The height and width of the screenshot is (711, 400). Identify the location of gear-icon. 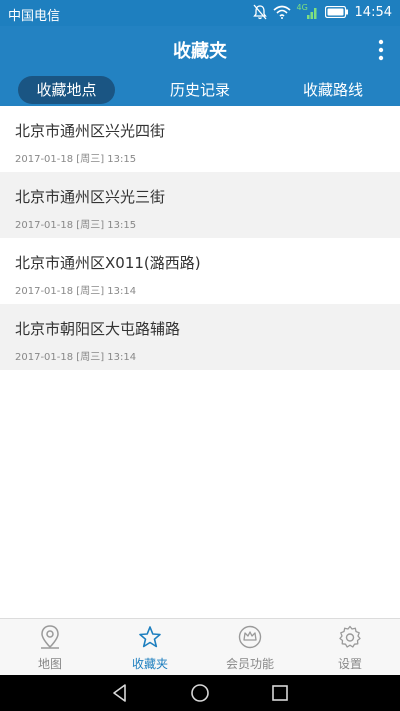
(350, 636).